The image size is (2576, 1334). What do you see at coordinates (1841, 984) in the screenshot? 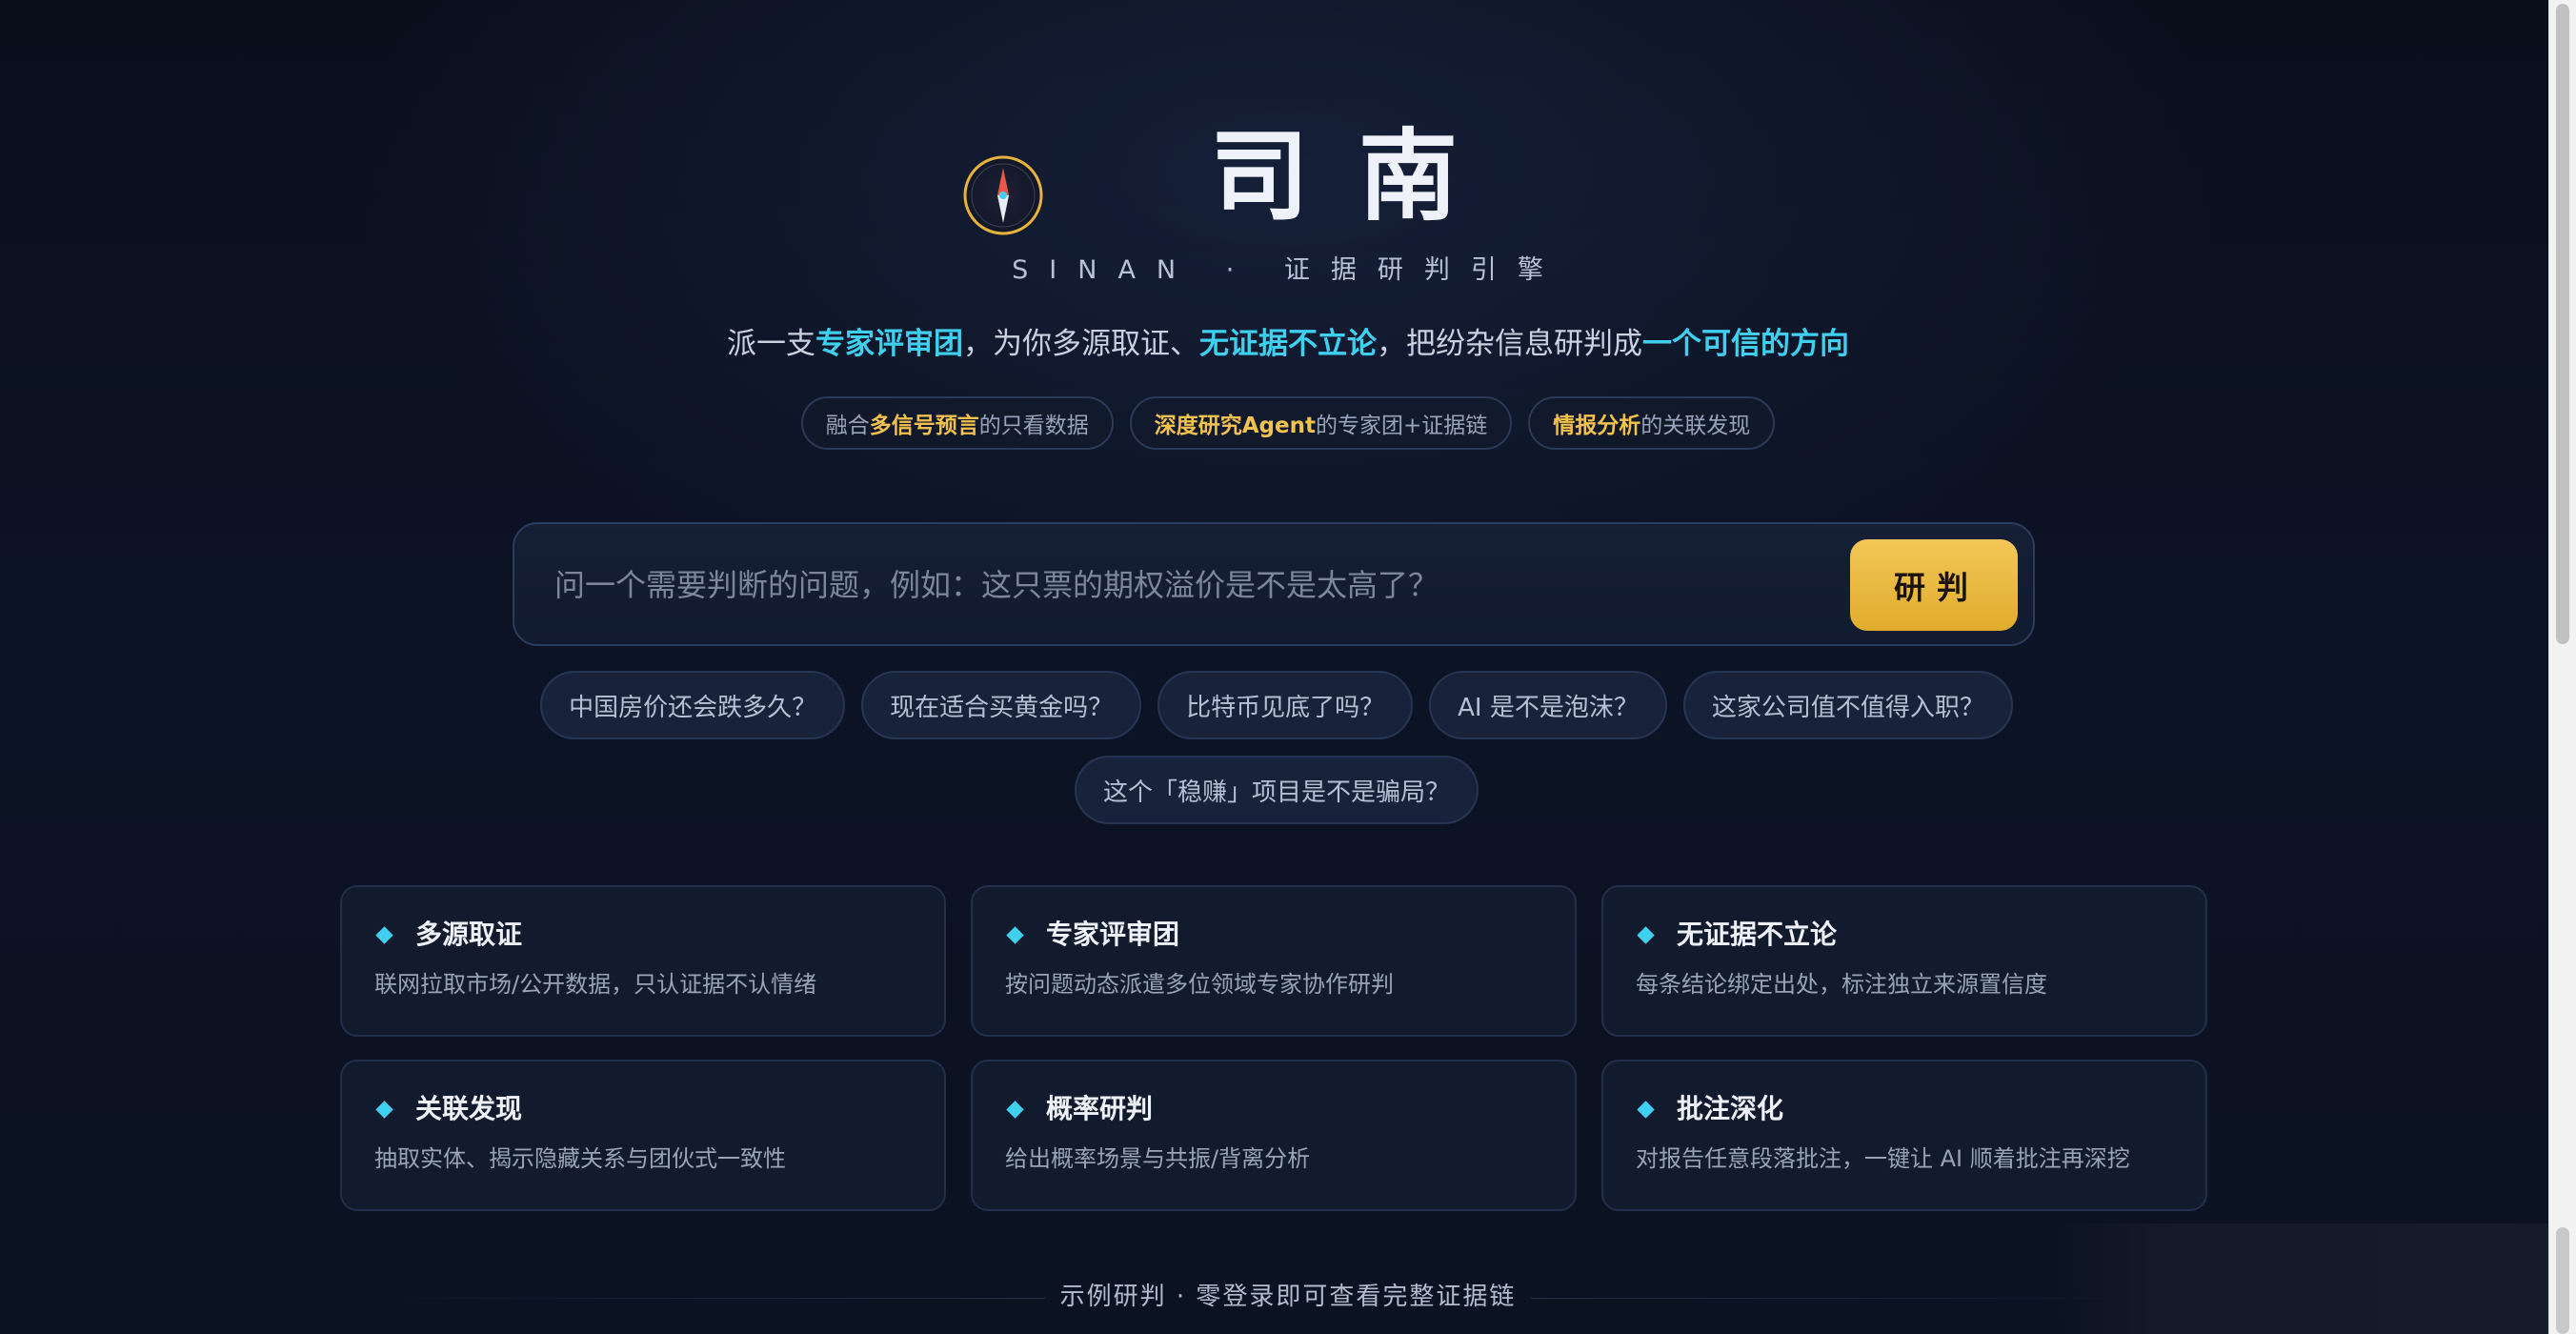
I see `feature-description: 每条结论绑定出处，标注独立来源置信度` at bounding box center [1841, 984].